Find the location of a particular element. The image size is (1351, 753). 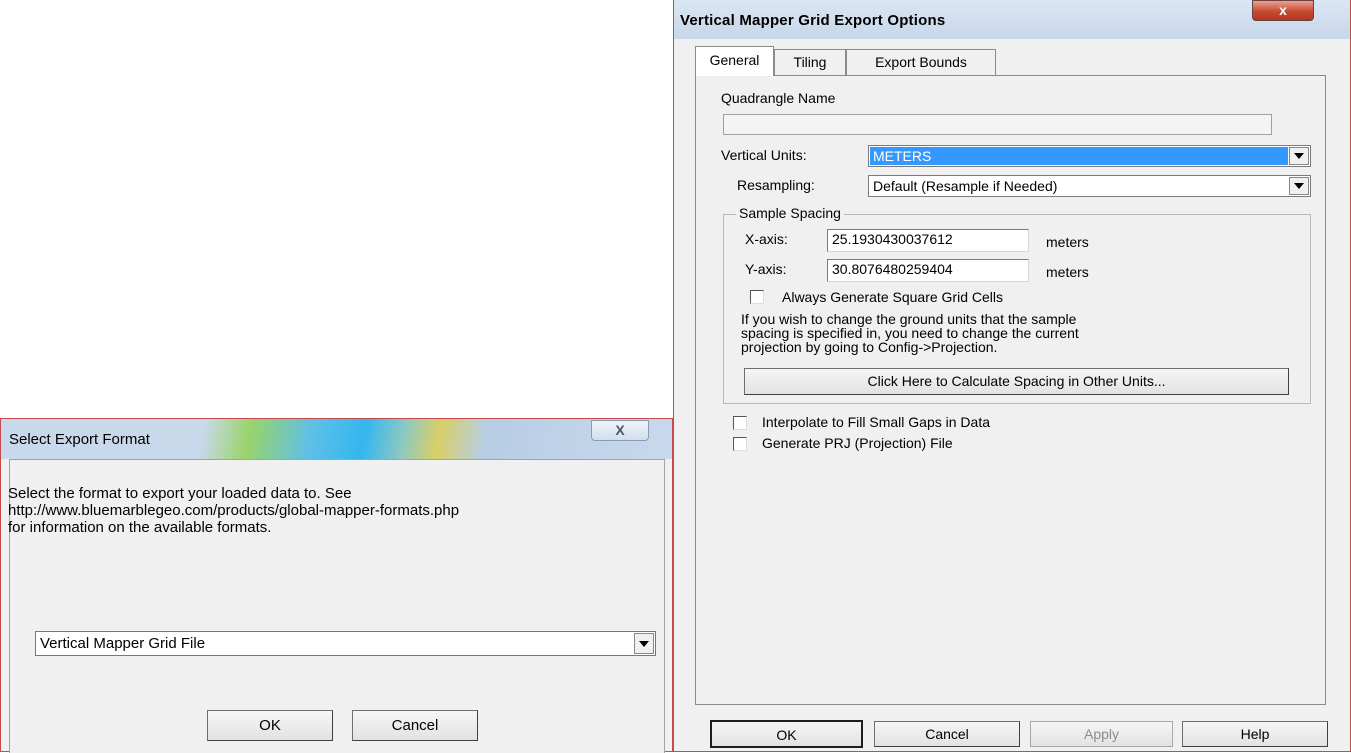

vertical-units-value: METERS is located at coordinates (1079, 156).